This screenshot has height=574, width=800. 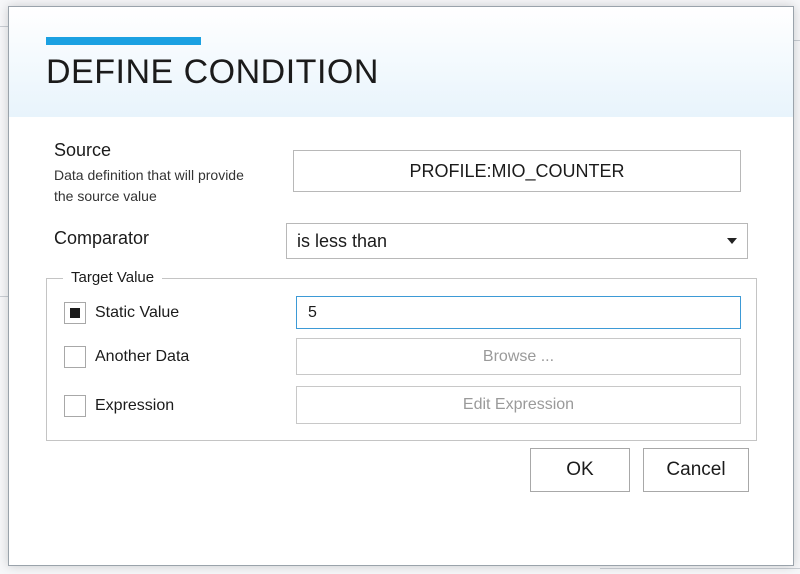 I want to click on expression-checkbox, so click(x=75, y=406).